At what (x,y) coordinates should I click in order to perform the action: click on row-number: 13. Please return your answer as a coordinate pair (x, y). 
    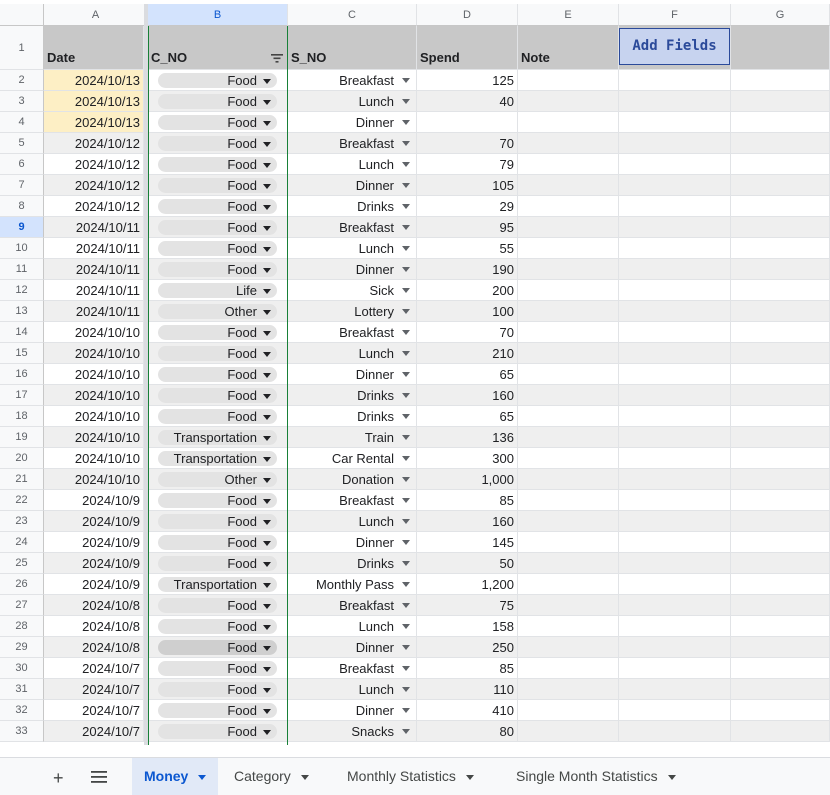
    Looking at the image, I should click on (22, 311).